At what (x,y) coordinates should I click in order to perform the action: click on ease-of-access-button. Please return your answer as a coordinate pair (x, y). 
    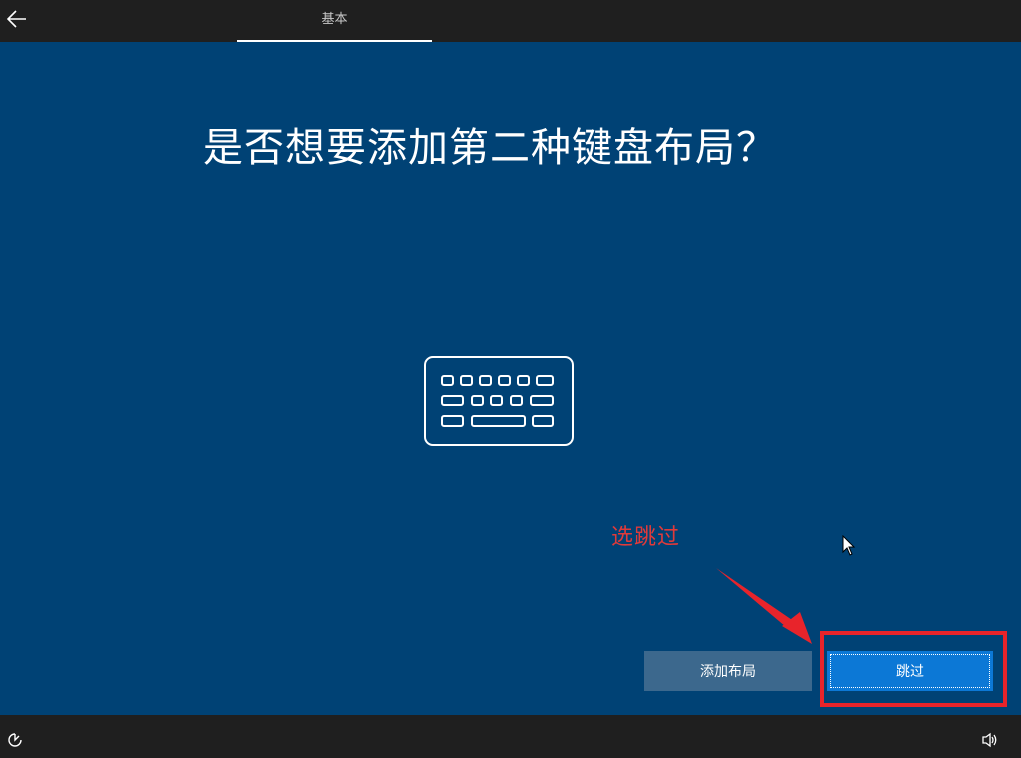
    Looking at the image, I should click on (15, 740).